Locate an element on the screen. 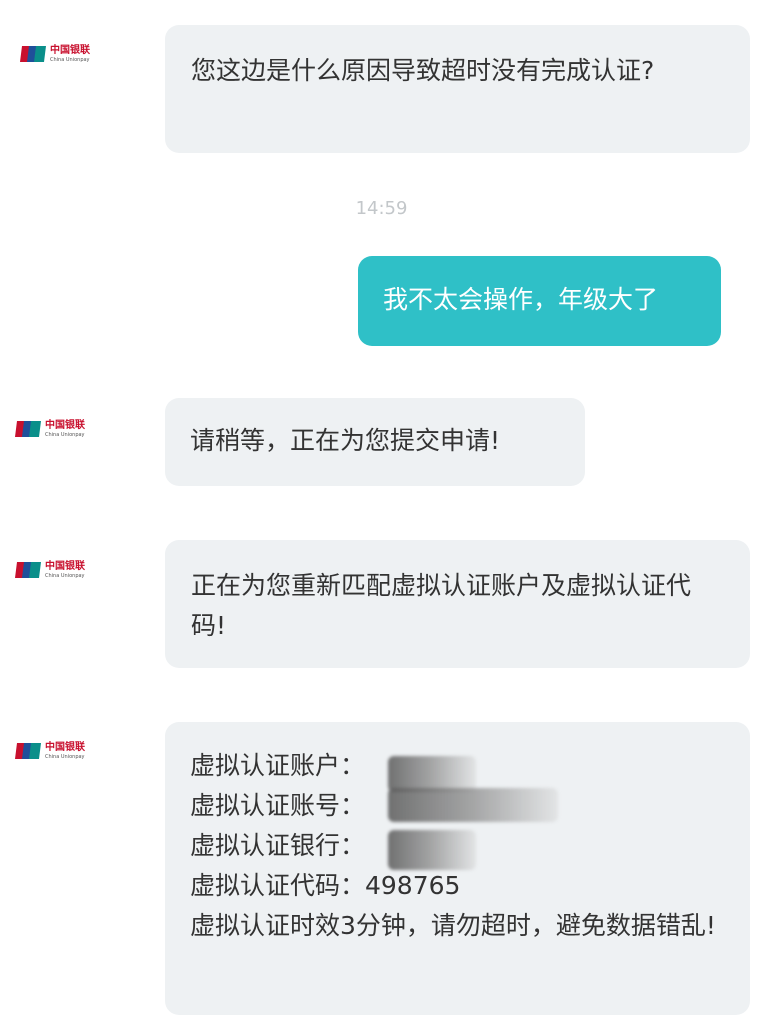 This screenshot has height=1024, width=763. redacted-bank-blur is located at coordinates (432, 850).